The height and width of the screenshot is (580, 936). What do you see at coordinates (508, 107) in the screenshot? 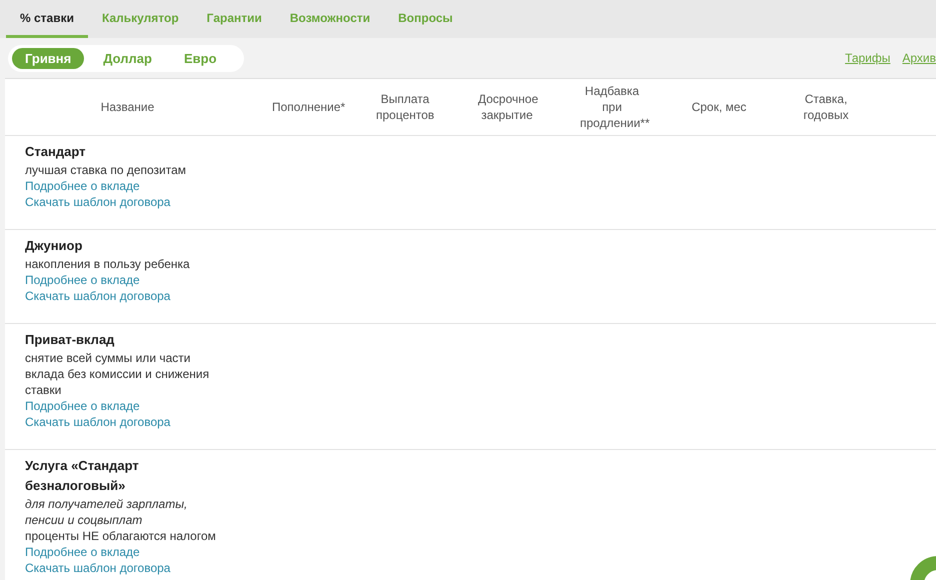
I see `column-header: Досрочное закрытие` at bounding box center [508, 107].